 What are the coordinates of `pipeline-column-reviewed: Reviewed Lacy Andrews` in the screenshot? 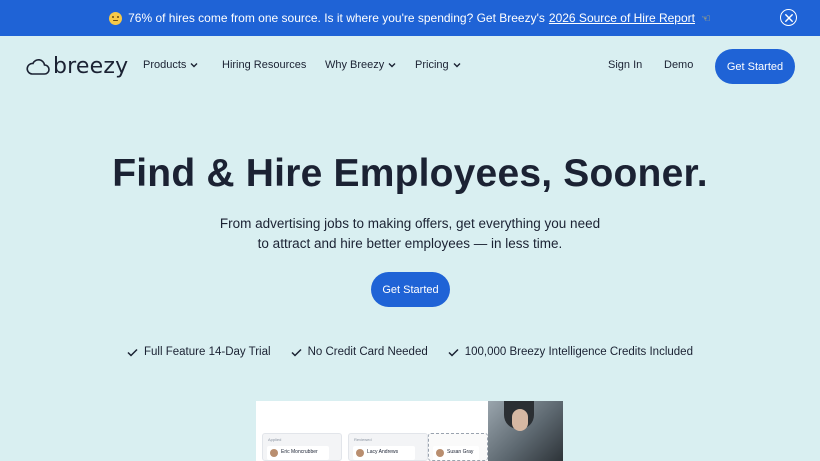 It's located at (388, 447).